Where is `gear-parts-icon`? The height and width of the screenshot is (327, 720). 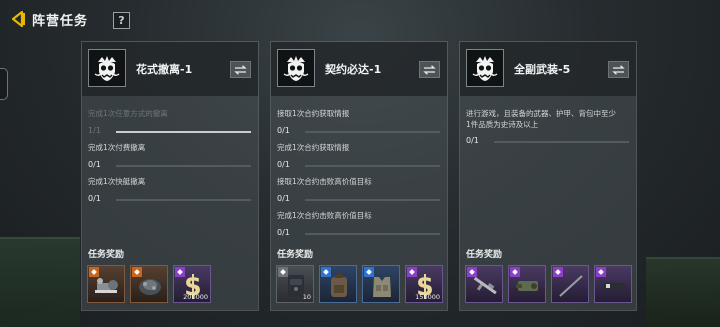
gear-parts-icon is located at coordinates (107, 288).